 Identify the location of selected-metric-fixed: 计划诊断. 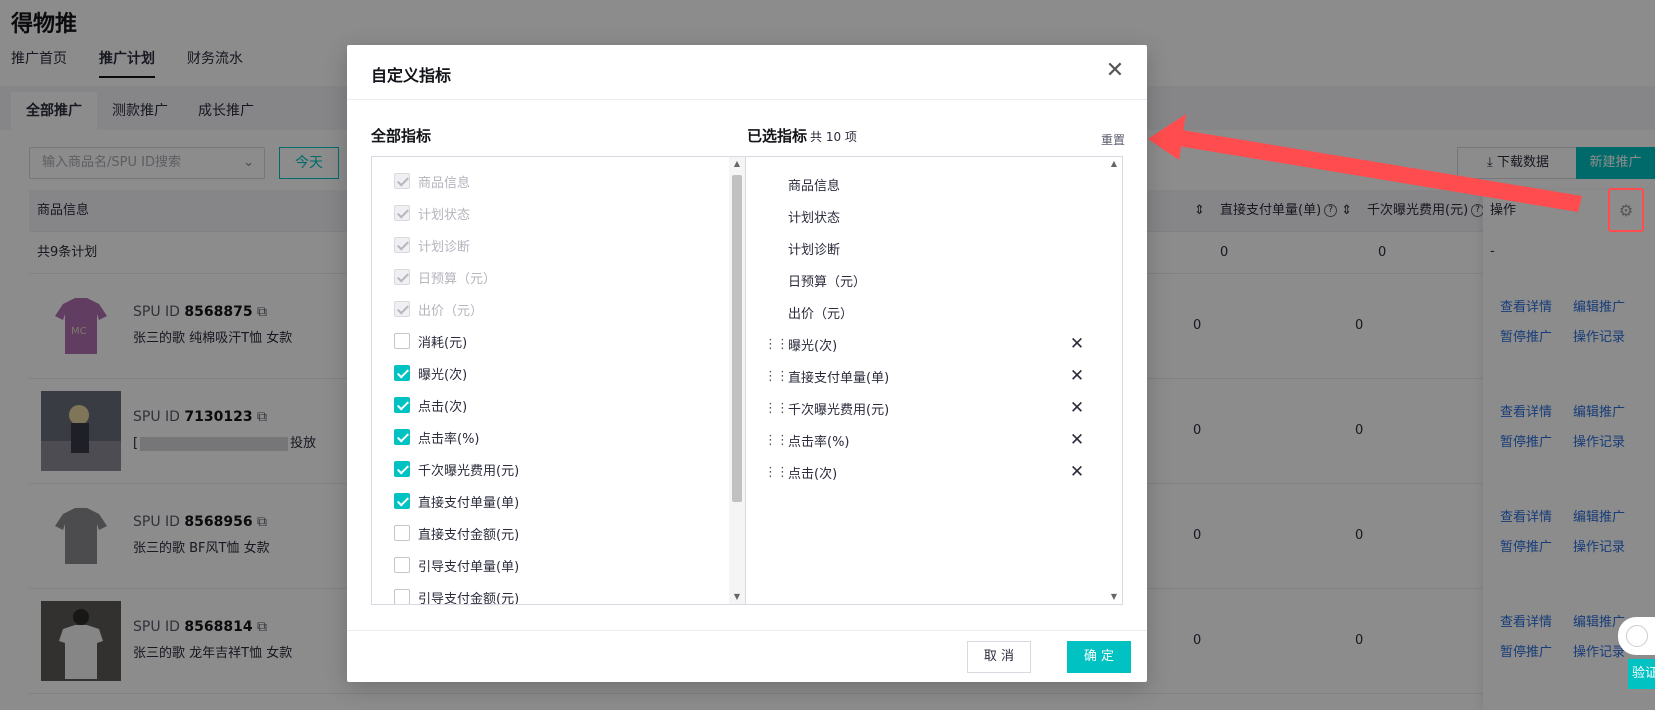
(814, 250).